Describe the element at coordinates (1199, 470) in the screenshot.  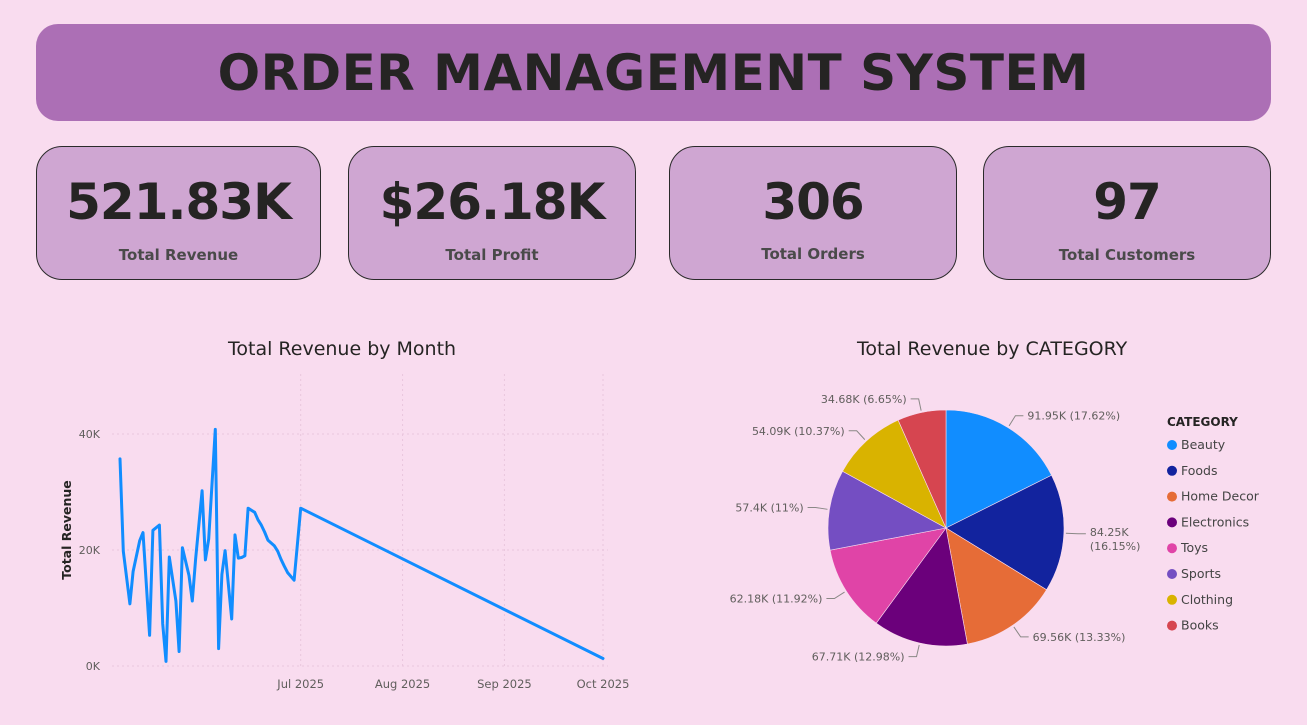
I see `legend-item-label: Foods` at that location.